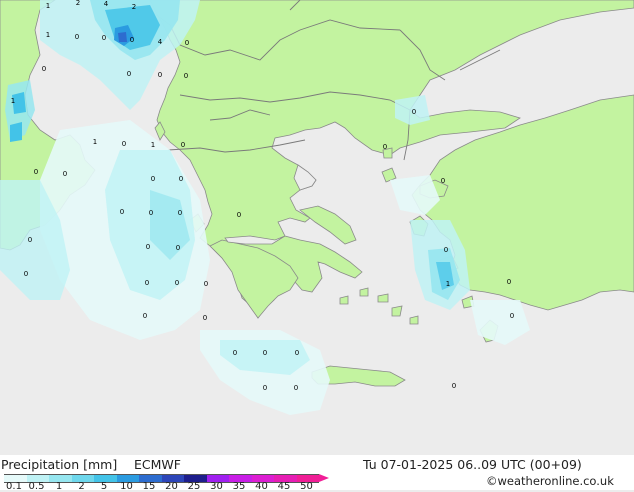  Describe the element at coordinates (239, 486) in the screenshot. I see `legend-label: 35` at that location.